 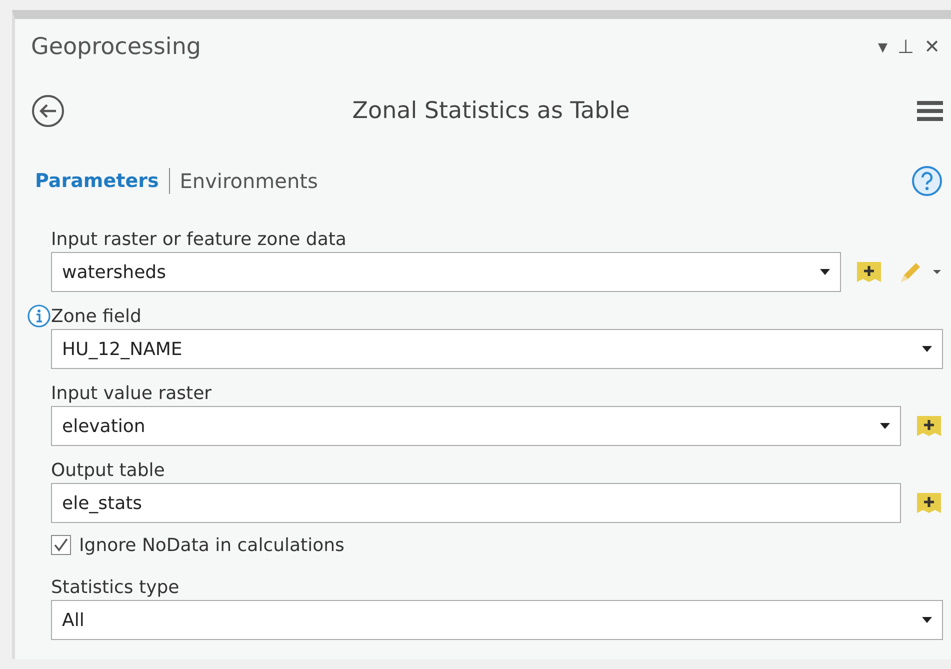 I want to click on parameter-label: Zone field, so click(x=96, y=317).